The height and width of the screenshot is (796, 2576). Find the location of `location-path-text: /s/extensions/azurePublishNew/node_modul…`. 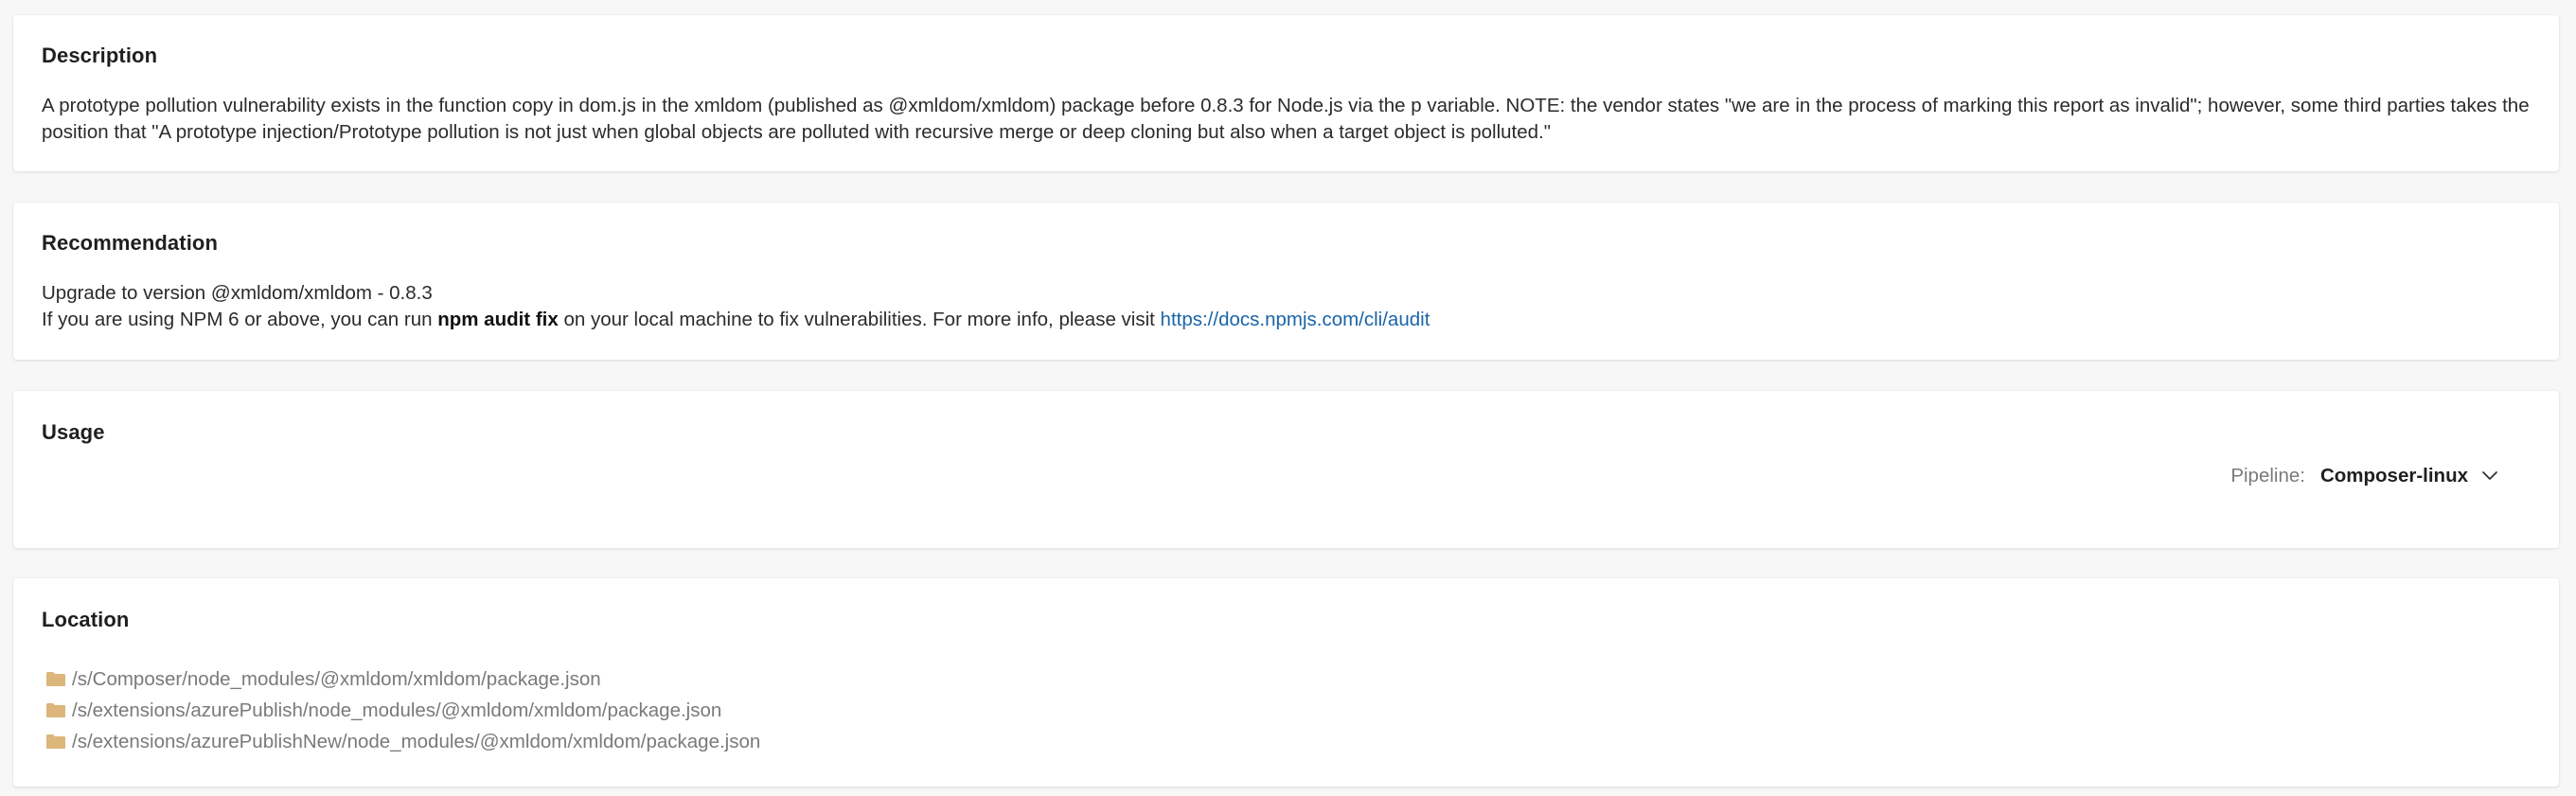

location-path-text: /s/extensions/azurePublishNew/node_modul… is located at coordinates (417, 741).